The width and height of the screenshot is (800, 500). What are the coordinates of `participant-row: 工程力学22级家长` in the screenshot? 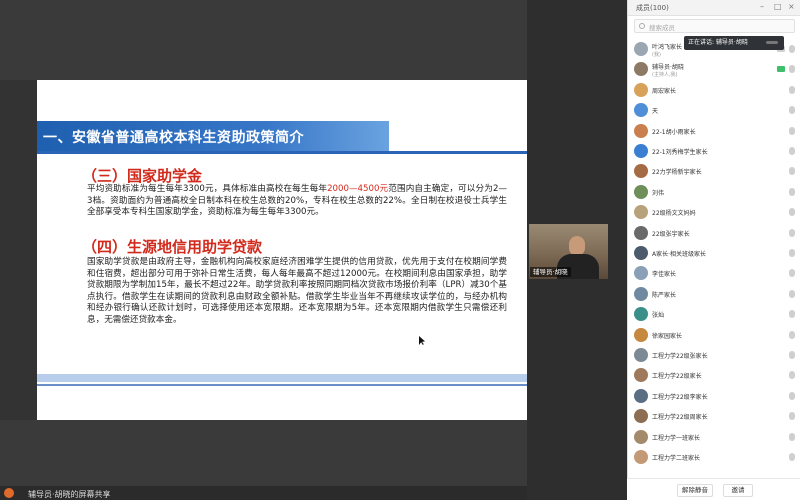 It's located at (714, 375).